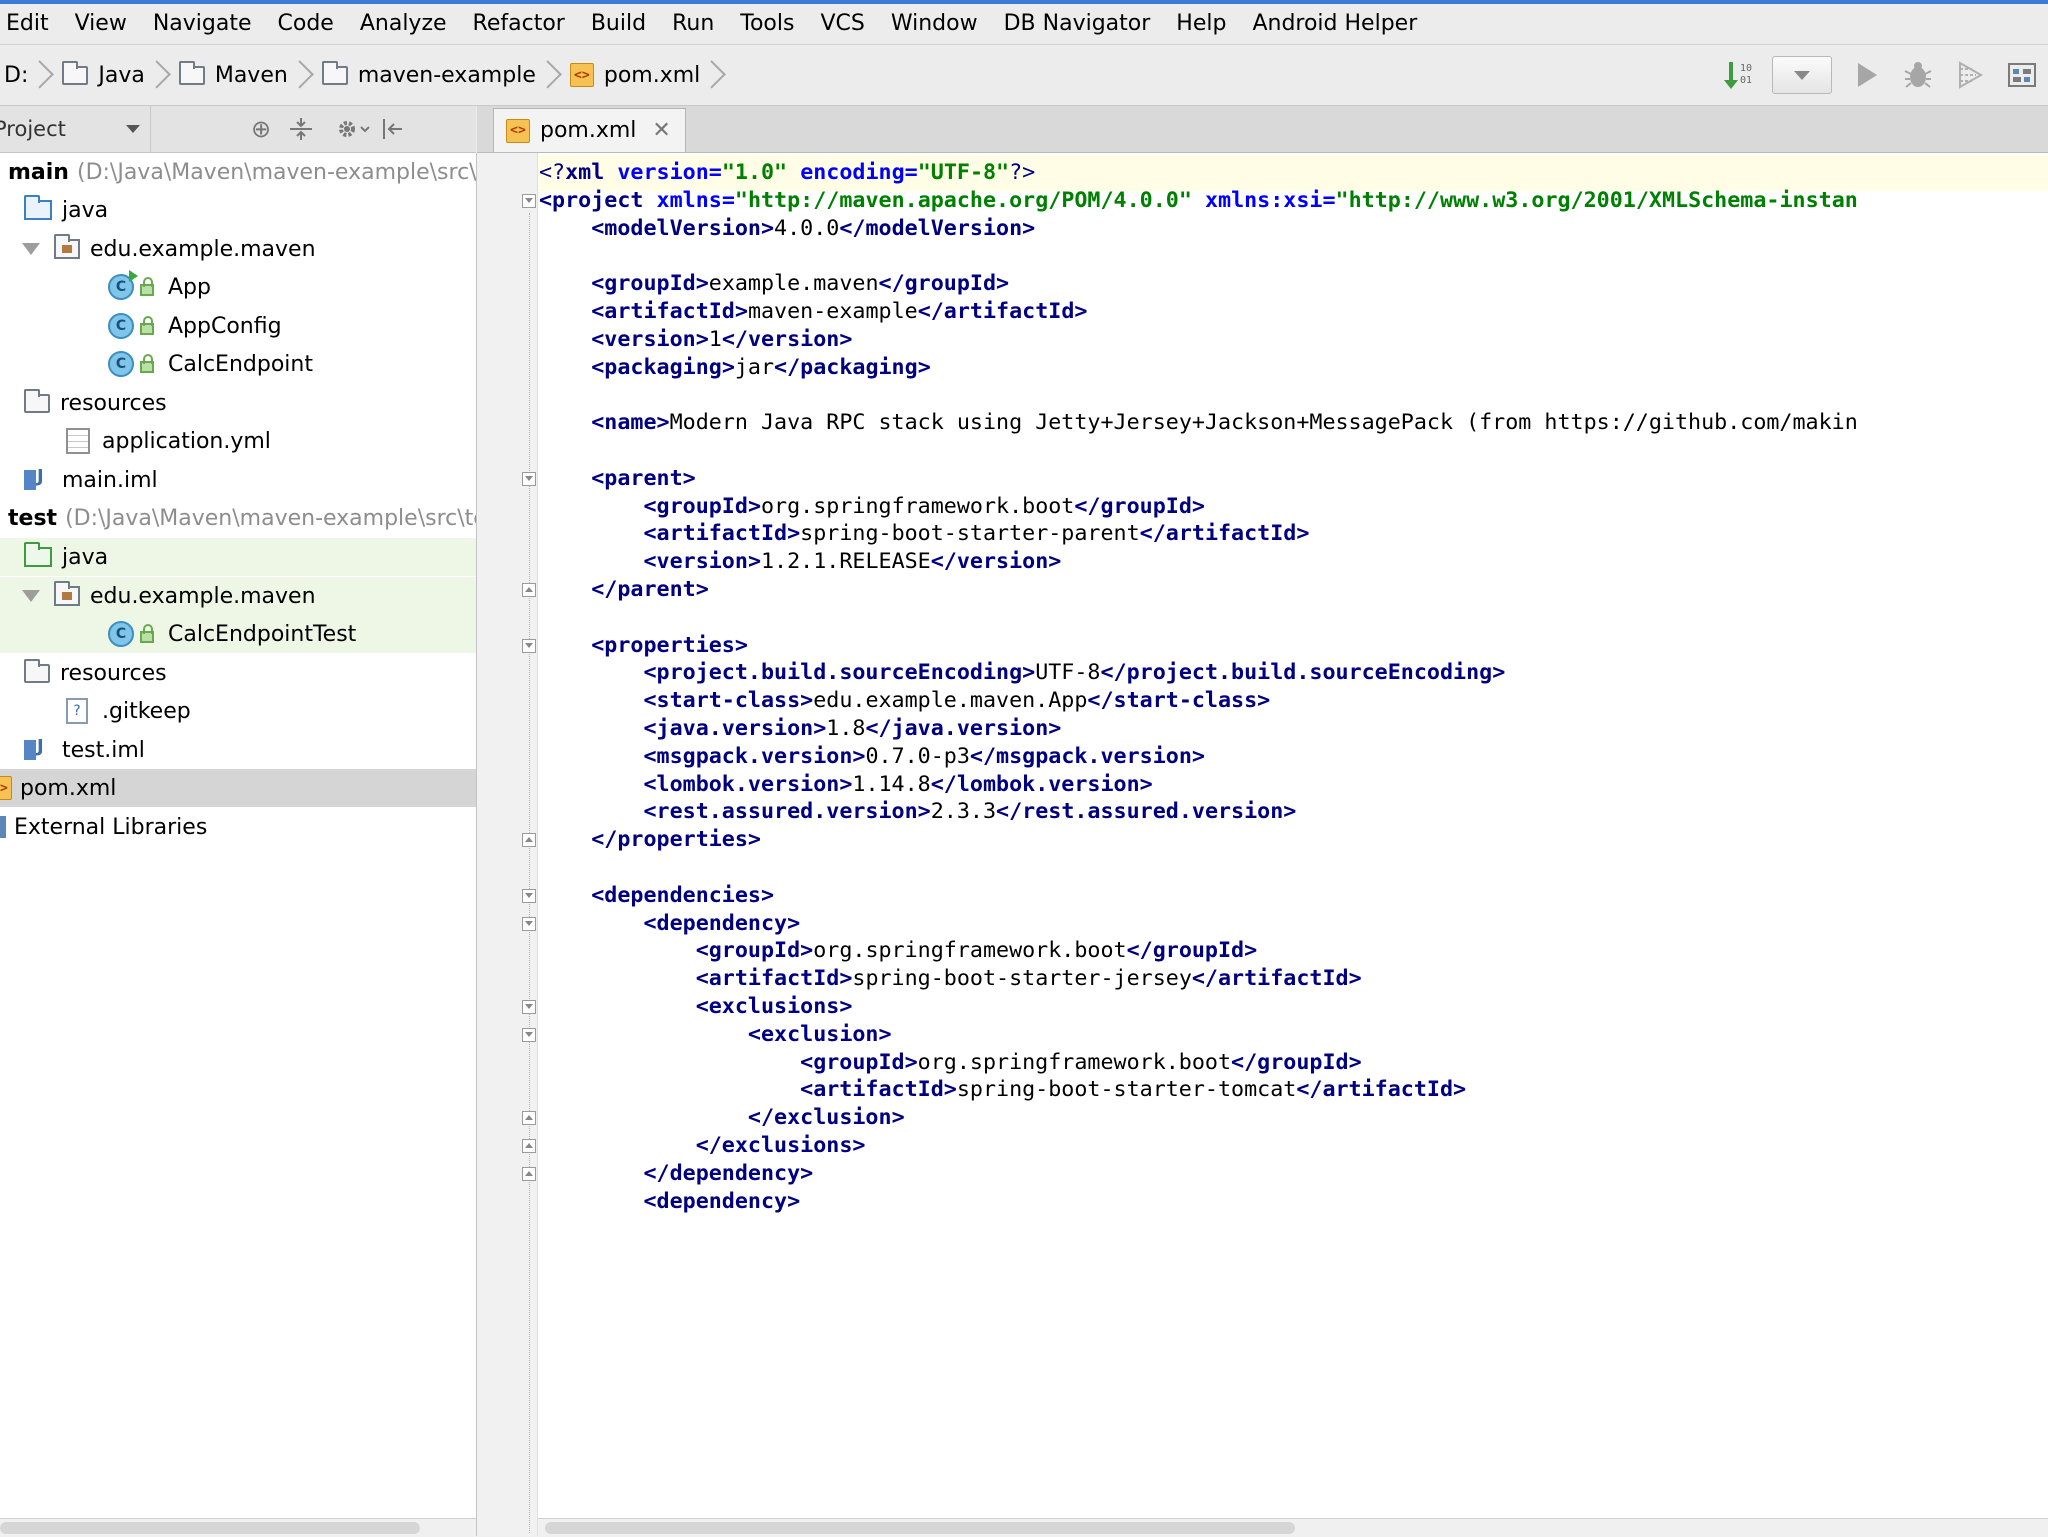 The width and height of the screenshot is (2048, 1537). I want to click on editor-horizontal-scrollbar, so click(1262, 1527).